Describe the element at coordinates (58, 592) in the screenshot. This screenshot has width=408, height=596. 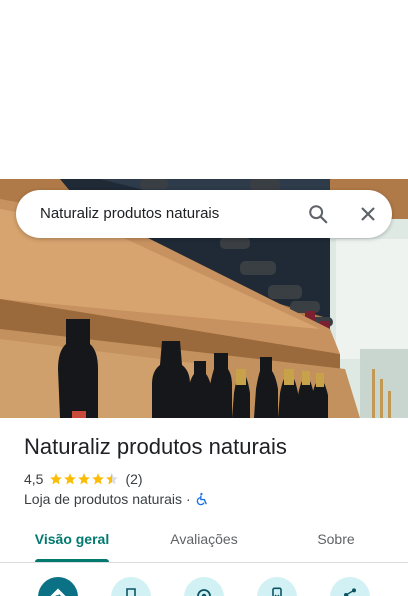
I see `directions-icon` at that location.